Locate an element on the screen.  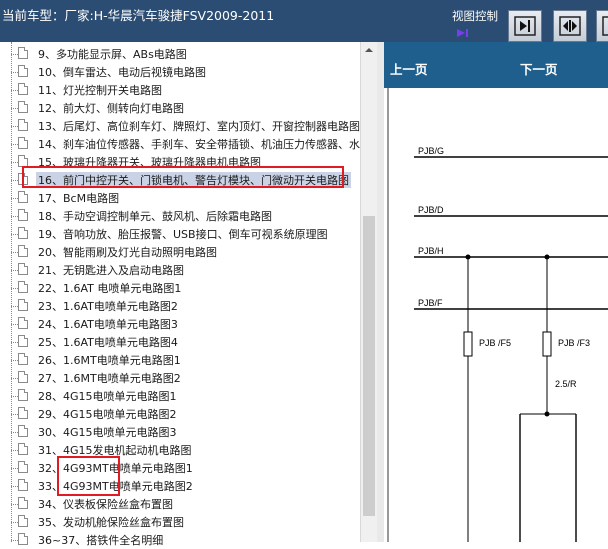
tree-item: 22、1.6AT 电喷单元电路图1 is located at coordinates (180, 288).